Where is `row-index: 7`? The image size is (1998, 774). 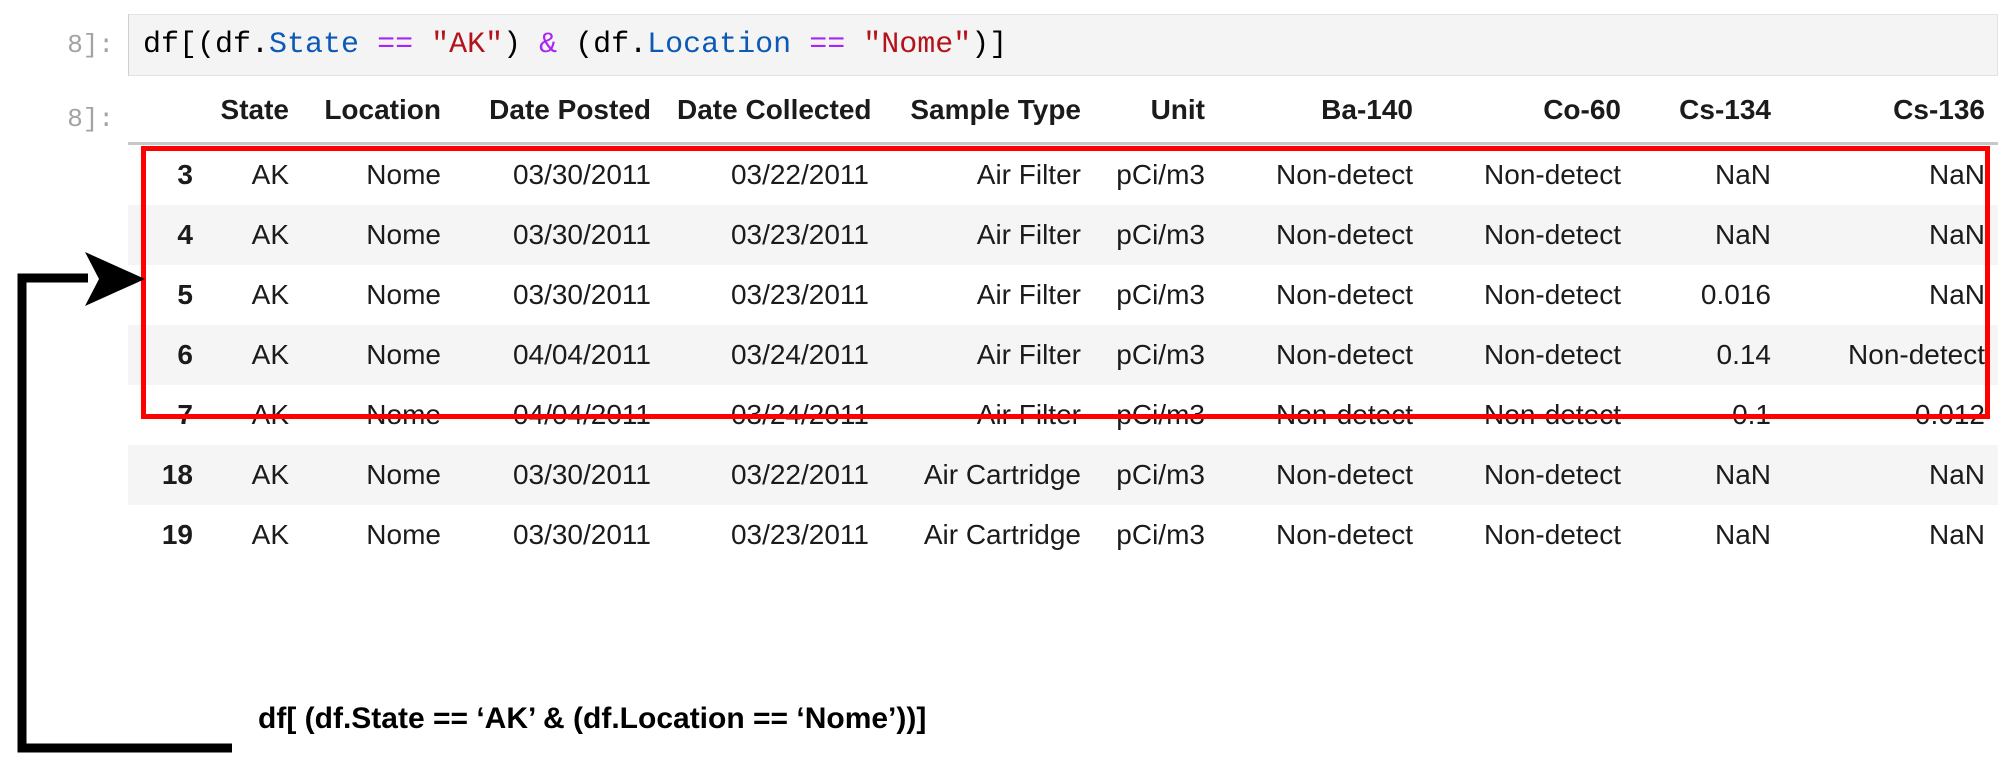
row-index: 7 is located at coordinates (185, 414).